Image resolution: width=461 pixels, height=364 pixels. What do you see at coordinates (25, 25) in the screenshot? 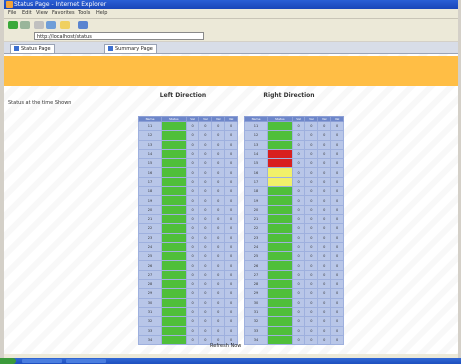
I see `forward-icon` at bounding box center [25, 25].